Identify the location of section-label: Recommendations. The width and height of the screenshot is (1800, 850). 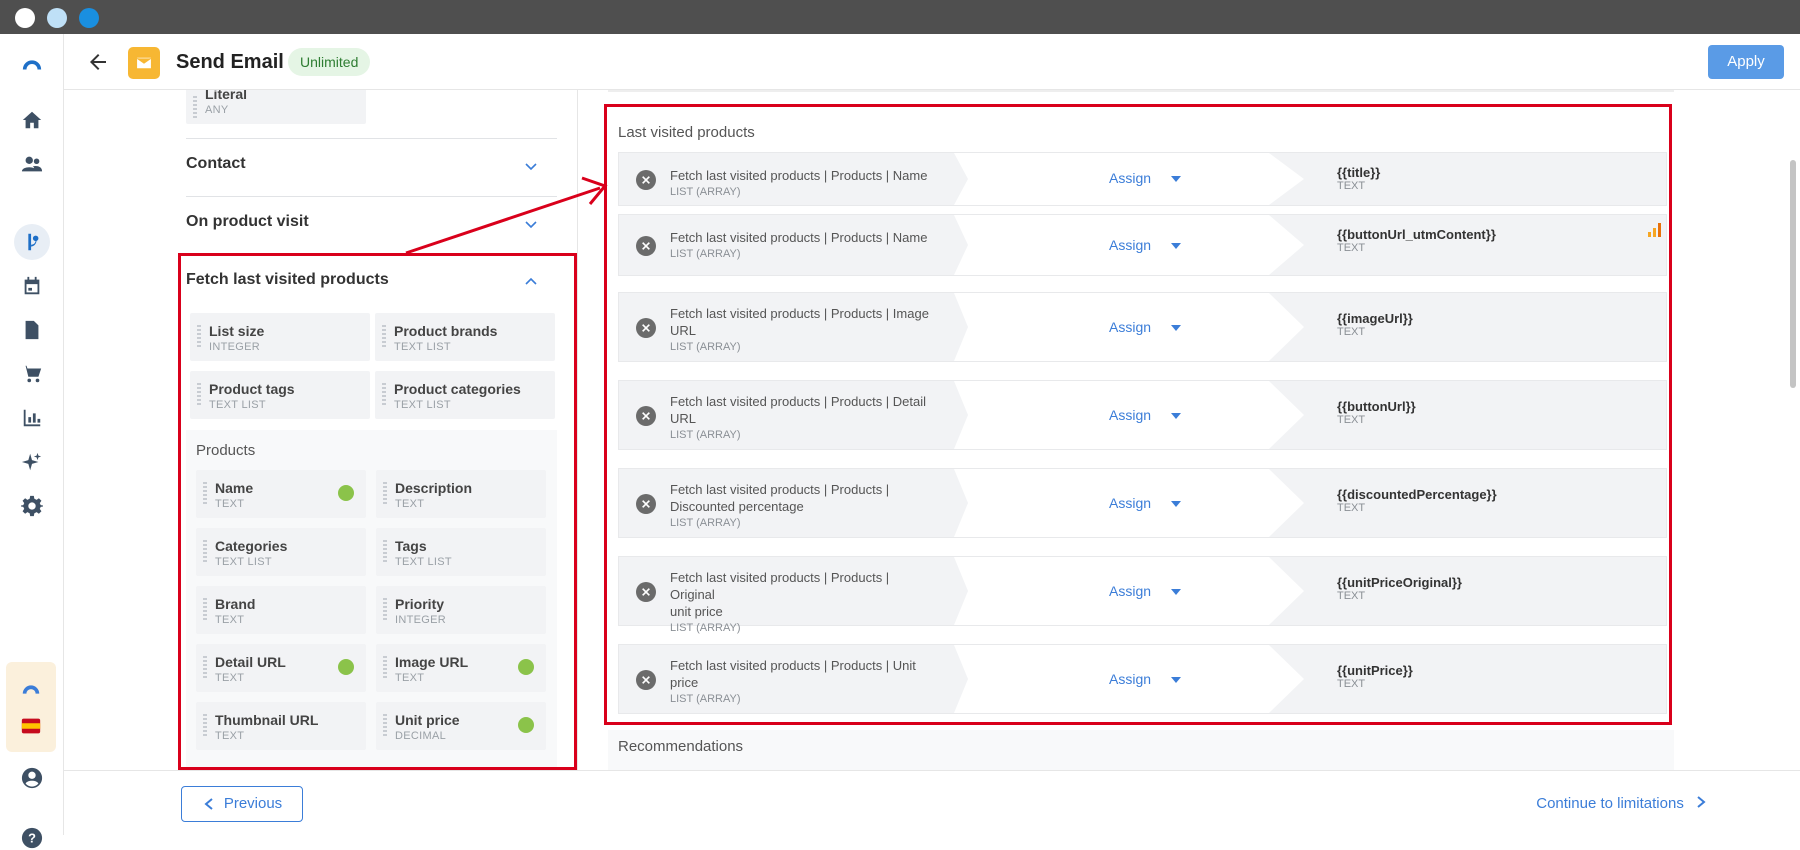
(681, 746).